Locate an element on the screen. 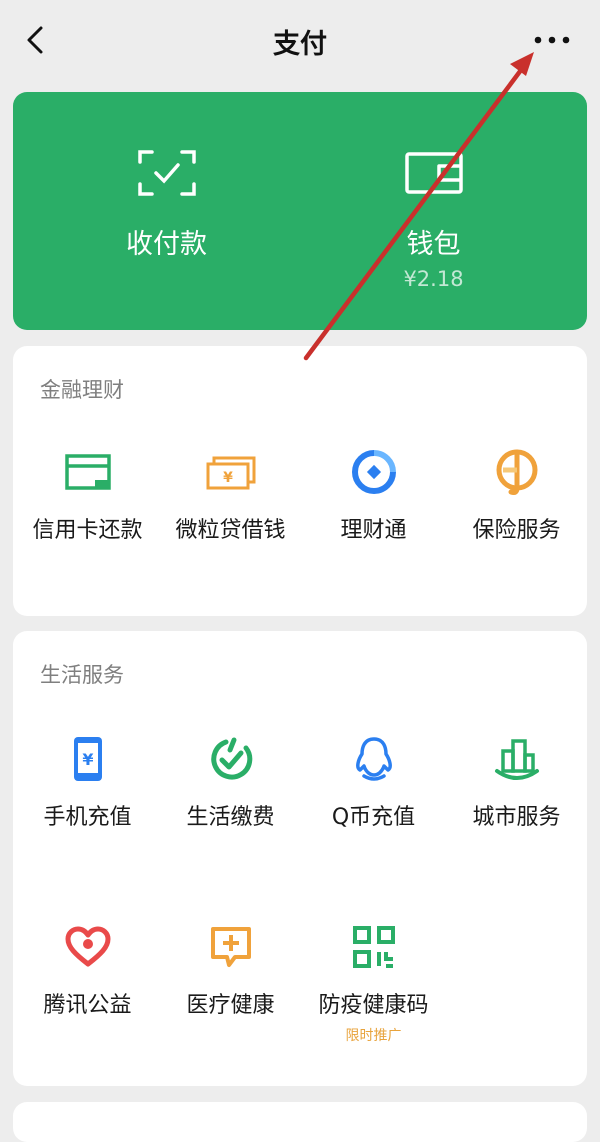 This screenshot has height=1142, width=600. next-card is located at coordinates (300, 1122).